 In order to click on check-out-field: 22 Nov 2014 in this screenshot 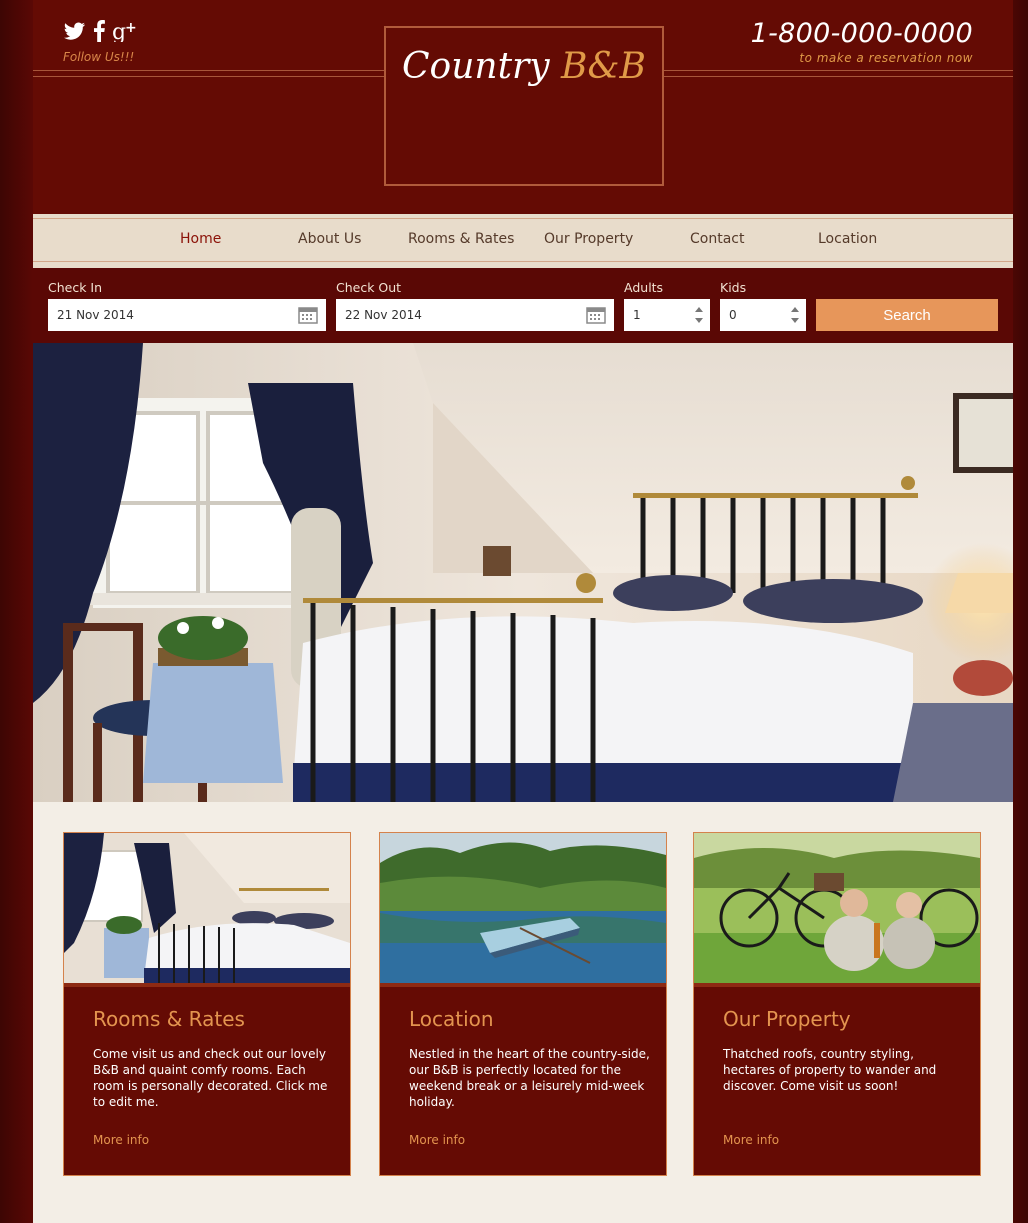, I will do `click(475, 315)`.